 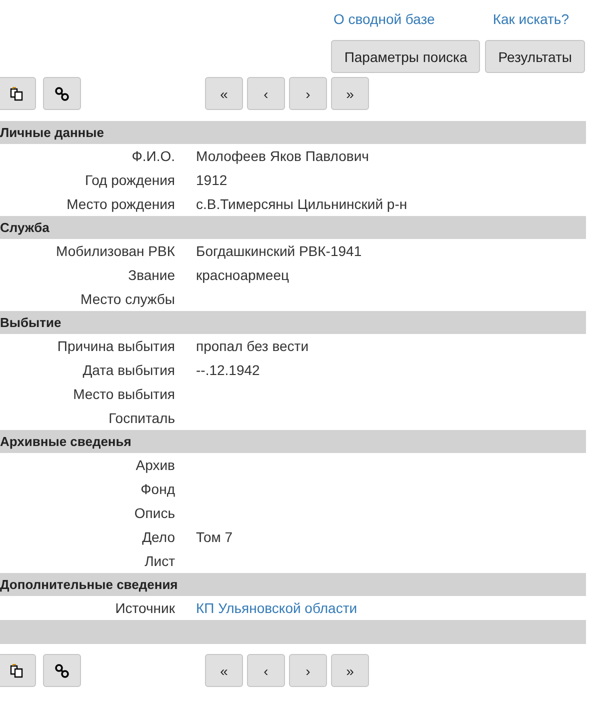 What do you see at coordinates (228, 370) in the screenshot?
I see `field-value: --.12.1942` at bounding box center [228, 370].